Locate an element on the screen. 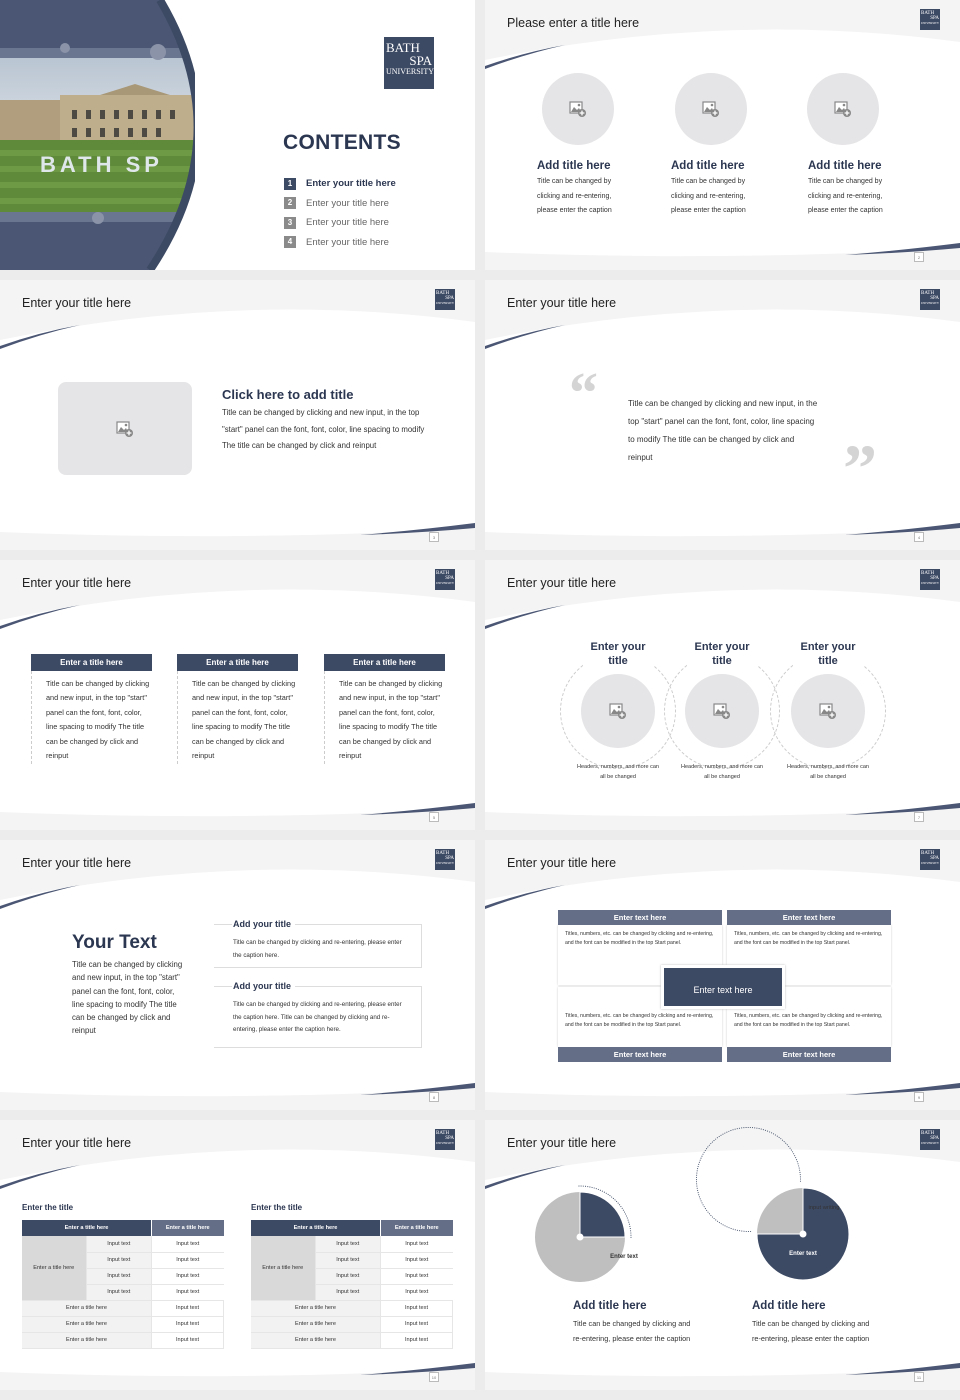  table-row: Enter a title here Input text is located at coordinates (352, 1308).